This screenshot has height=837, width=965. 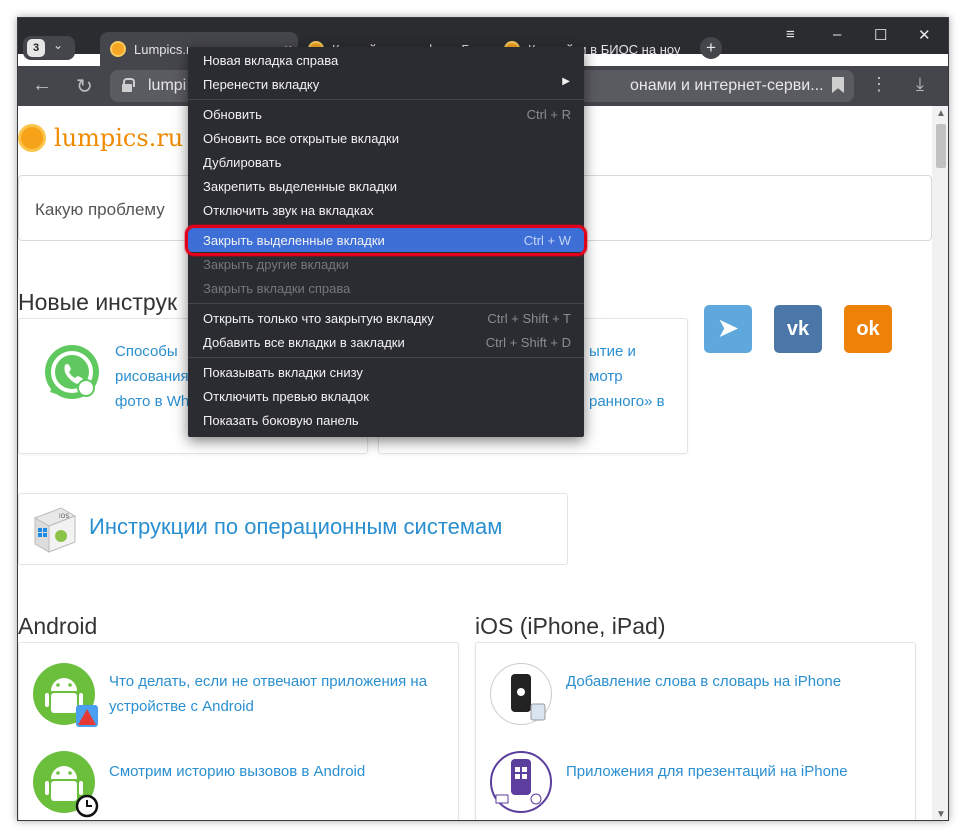 What do you see at coordinates (703, 681) in the screenshot?
I see `ios-article-link: Добавление слова в словарь на iPhone` at bounding box center [703, 681].